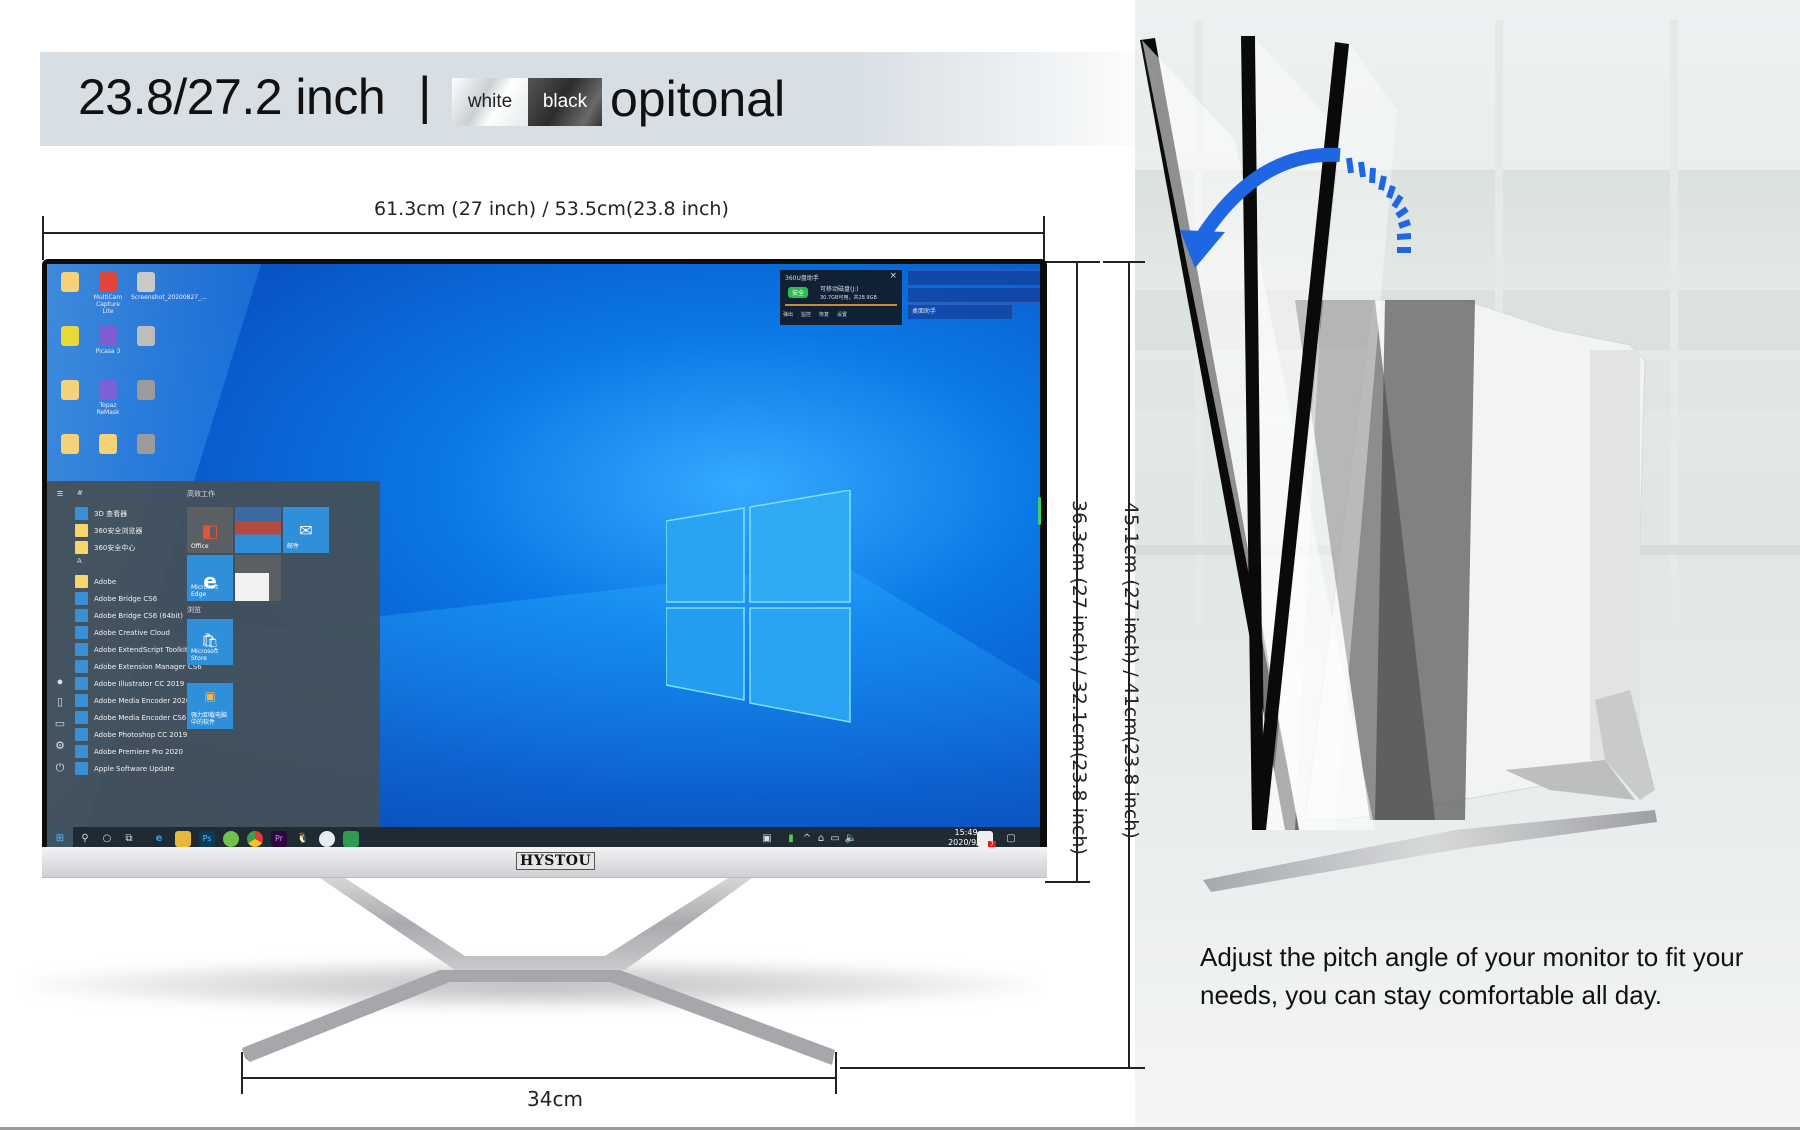 This screenshot has width=1800, height=1130. Describe the element at coordinates (544, 862) in the screenshot. I see `monitor-chin: HYSTOU` at that location.